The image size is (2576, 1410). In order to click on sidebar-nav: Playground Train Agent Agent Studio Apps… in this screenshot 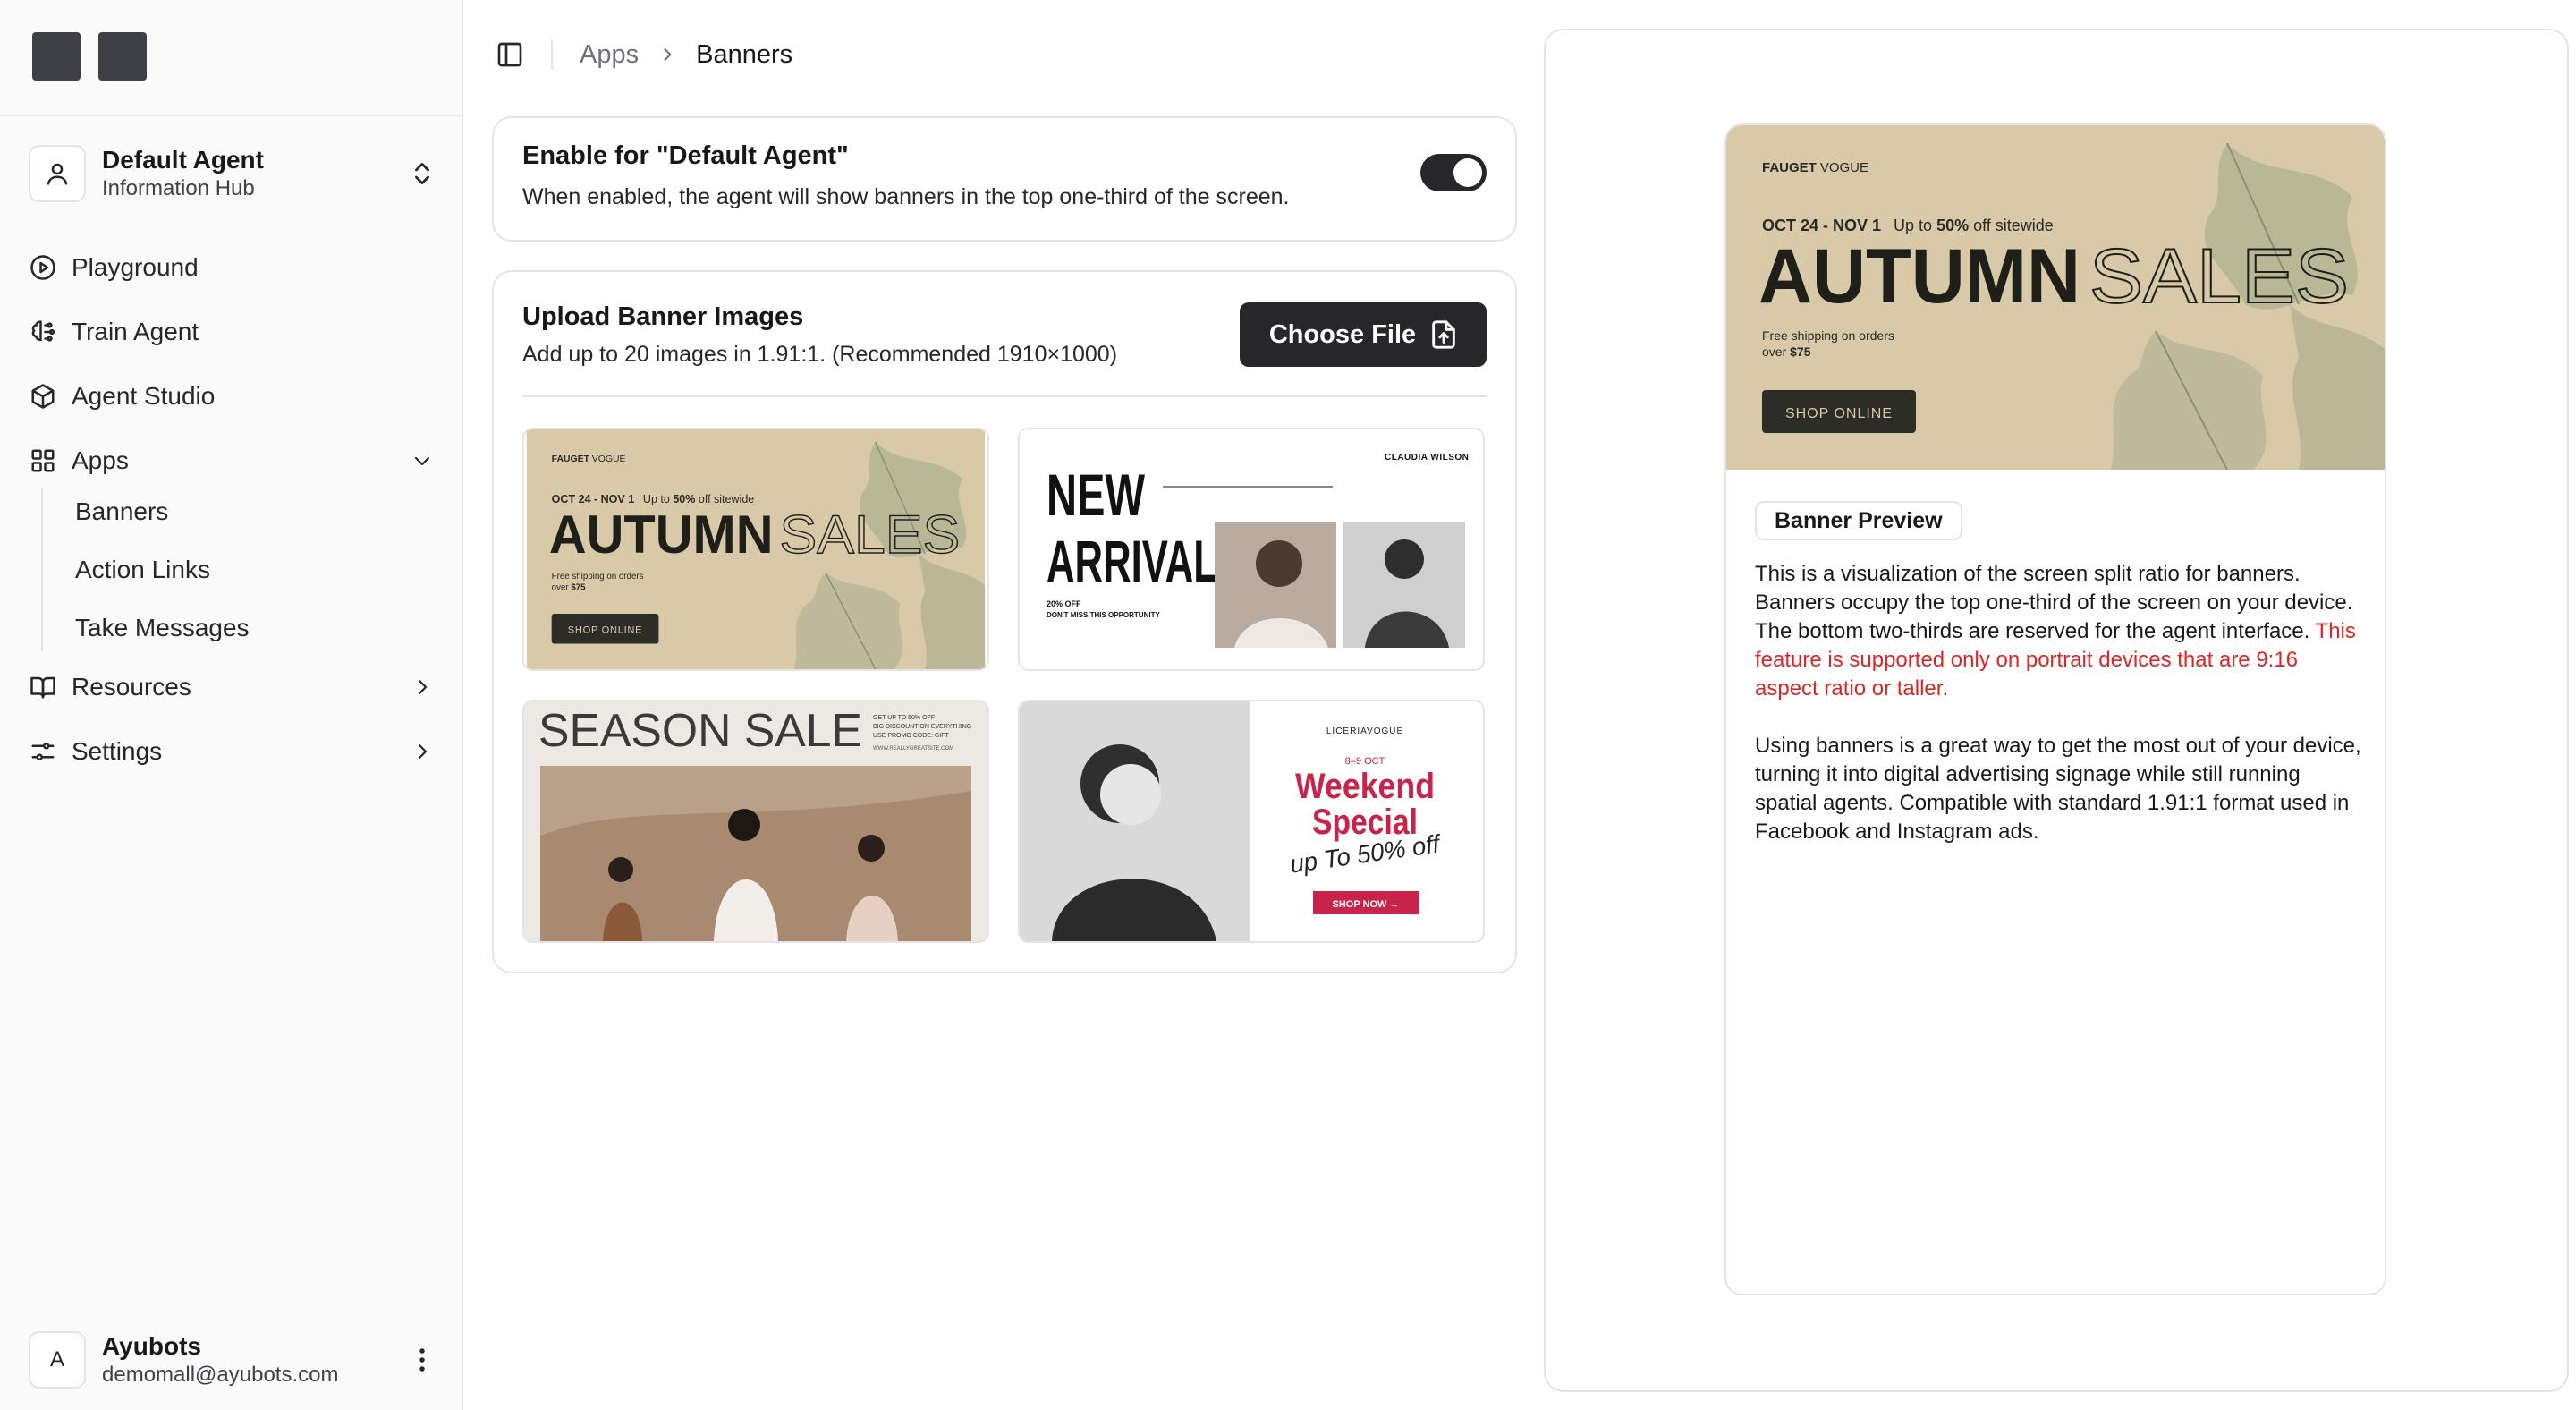, I will do `click(232, 518)`.